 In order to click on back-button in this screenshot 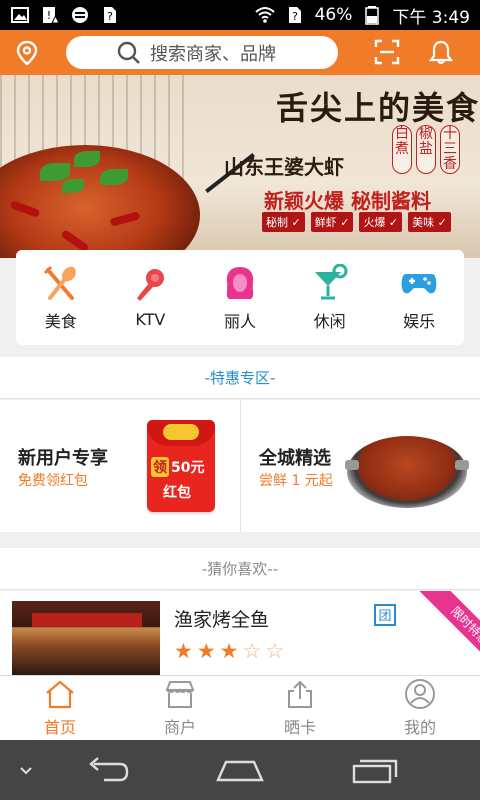, I will do `click(107, 770)`.